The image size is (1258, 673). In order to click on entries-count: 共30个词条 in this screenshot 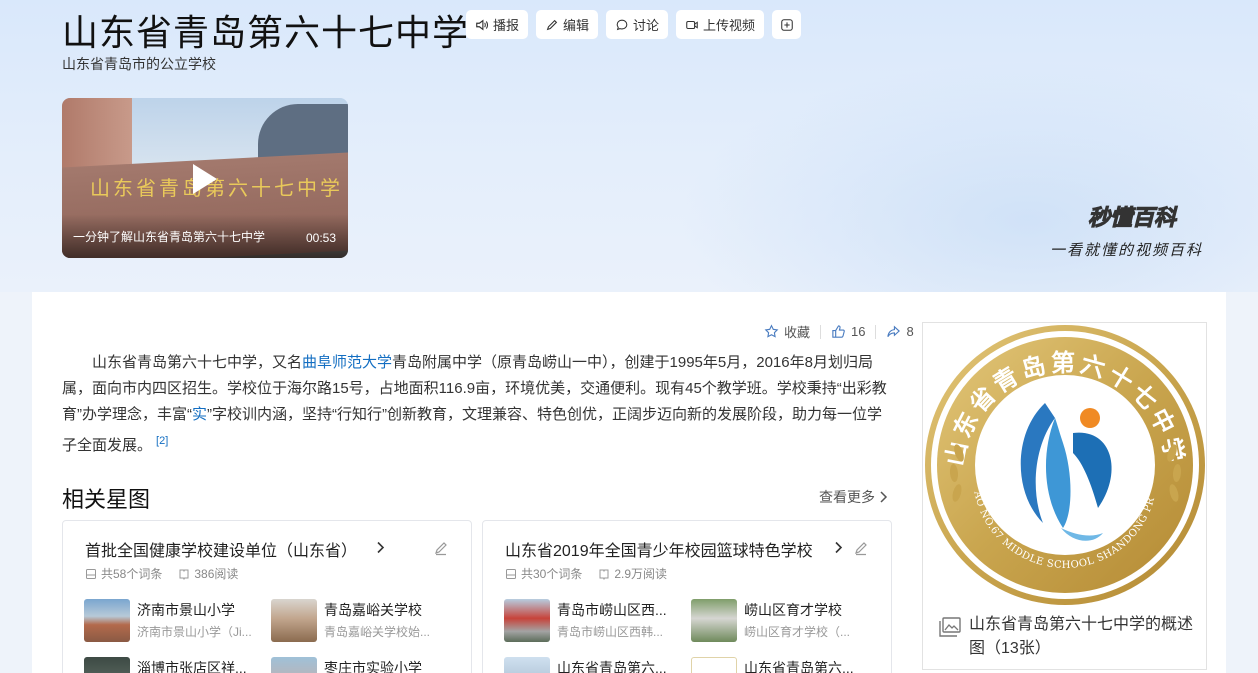, I will do `click(552, 574)`.